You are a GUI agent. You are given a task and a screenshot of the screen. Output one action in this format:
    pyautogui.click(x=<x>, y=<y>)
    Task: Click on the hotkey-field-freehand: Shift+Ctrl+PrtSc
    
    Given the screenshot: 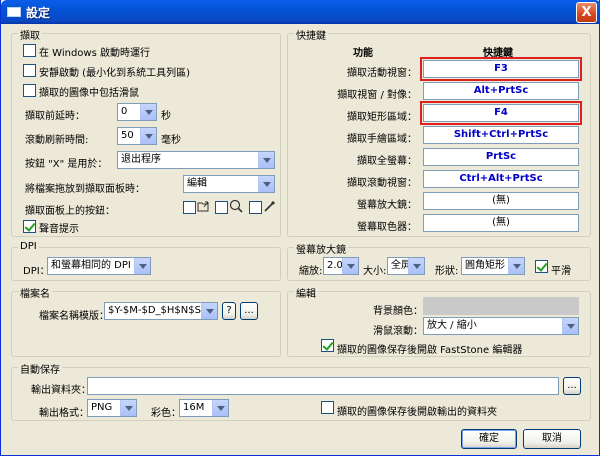 What is the action you would take?
    pyautogui.click(x=501, y=135)
    